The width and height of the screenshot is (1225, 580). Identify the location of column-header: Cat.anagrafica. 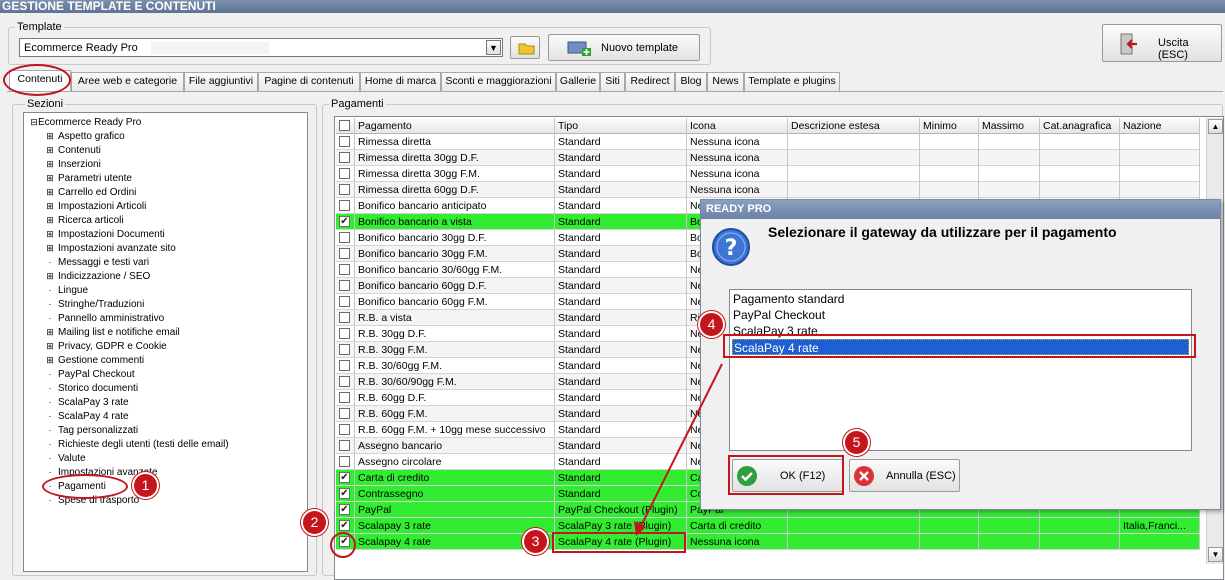
(1080, 126).